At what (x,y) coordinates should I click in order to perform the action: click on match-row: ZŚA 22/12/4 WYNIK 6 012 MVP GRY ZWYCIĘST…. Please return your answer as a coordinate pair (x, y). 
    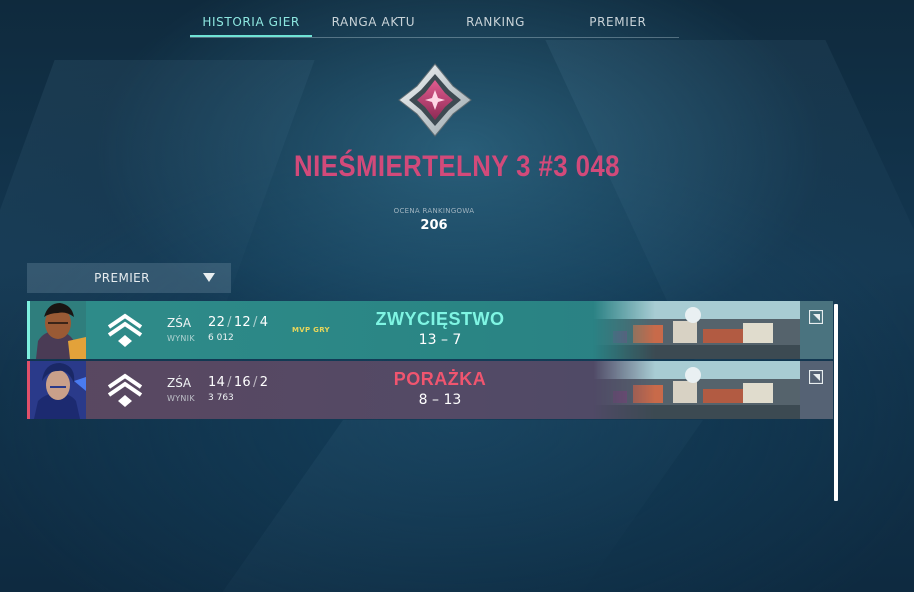
    Looking at the image, I should click on (430, 330).